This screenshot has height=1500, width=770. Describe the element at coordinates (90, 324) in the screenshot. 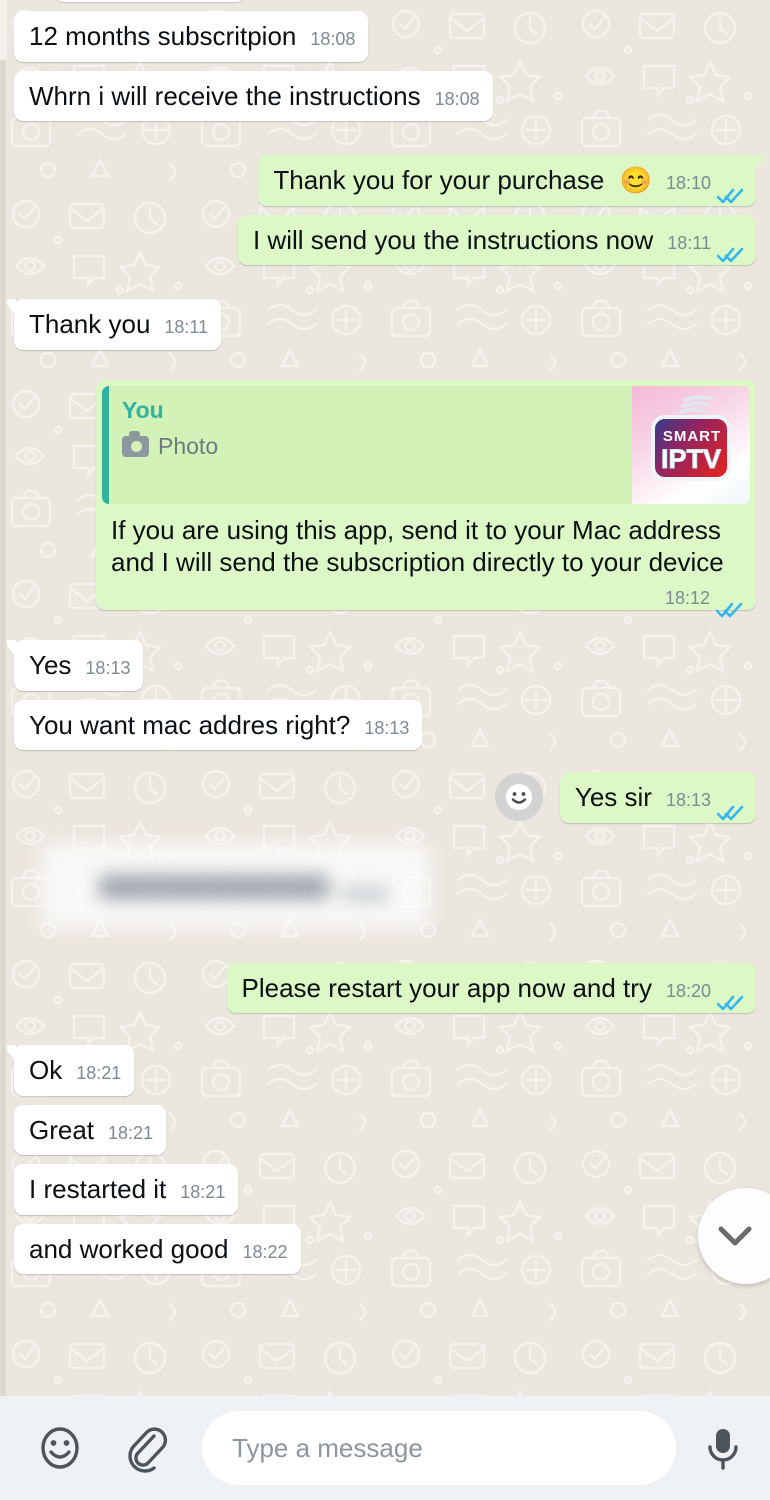

I see `message-text: Thank you` at that location.